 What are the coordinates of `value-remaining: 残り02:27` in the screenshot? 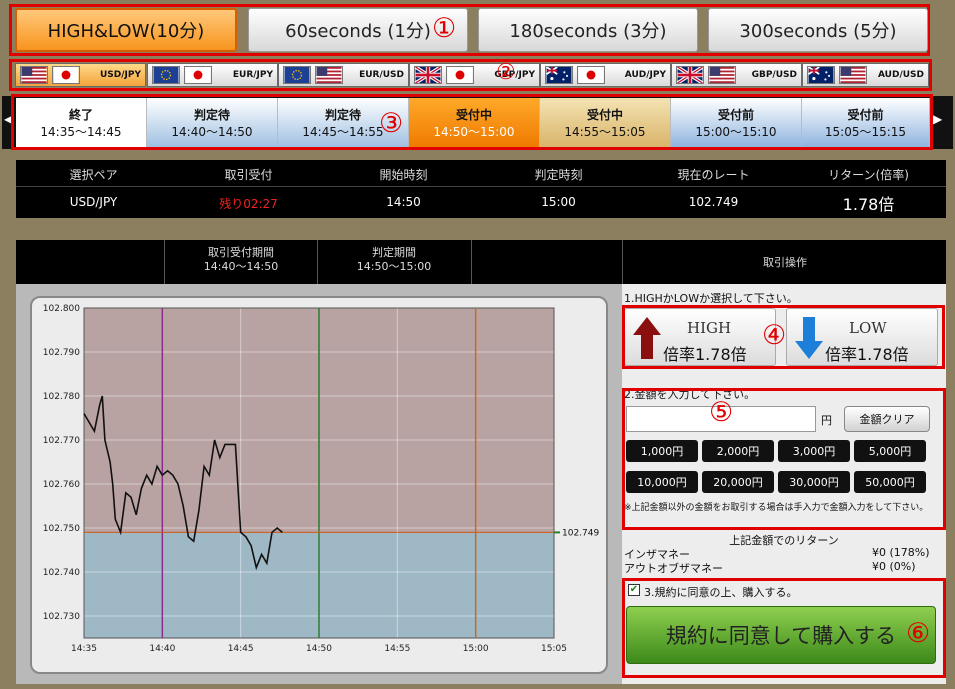 It's located at (248, 204).